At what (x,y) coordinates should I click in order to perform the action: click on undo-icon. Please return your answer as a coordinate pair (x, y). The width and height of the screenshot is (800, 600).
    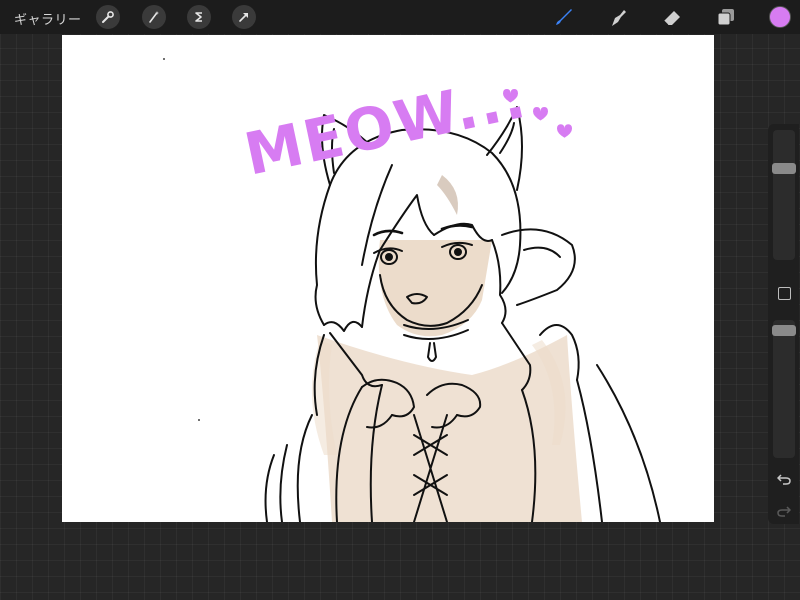
    Looking at the image, I should click on (784, 479).